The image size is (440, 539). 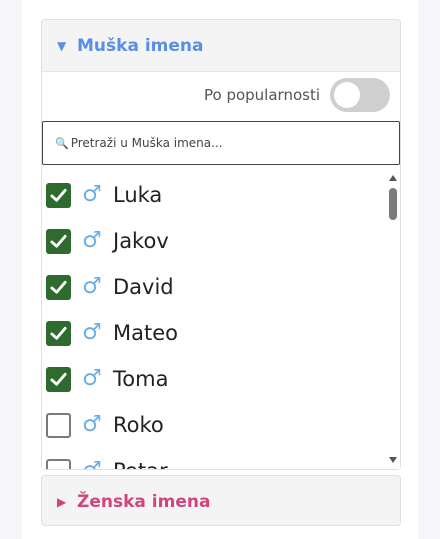 I want to click on sort-row: Po popularnosti, so click(x=297, y=95).